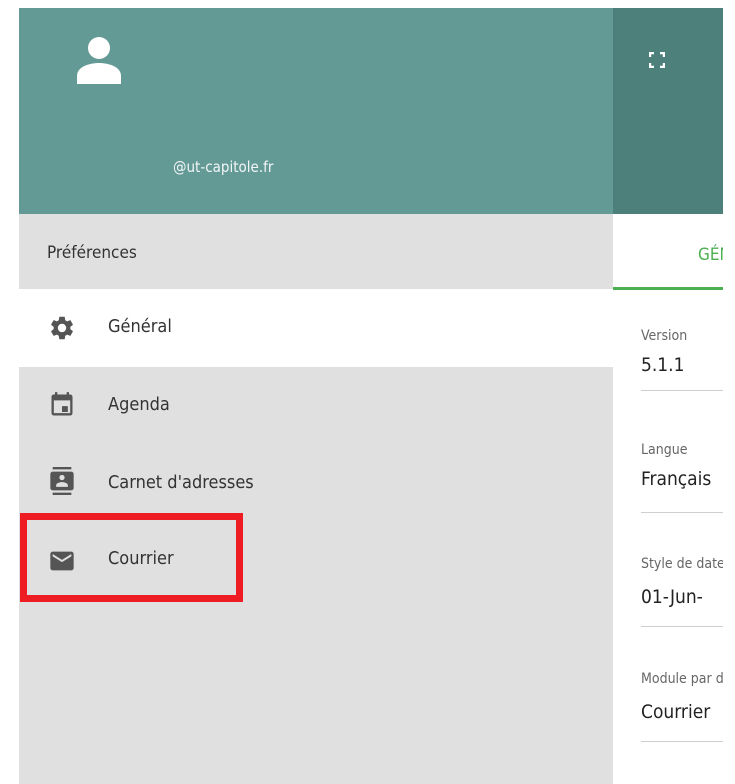 This screenshot has width=735, height=784. I want to click on nav-label-general: Général, so click(140, 326).